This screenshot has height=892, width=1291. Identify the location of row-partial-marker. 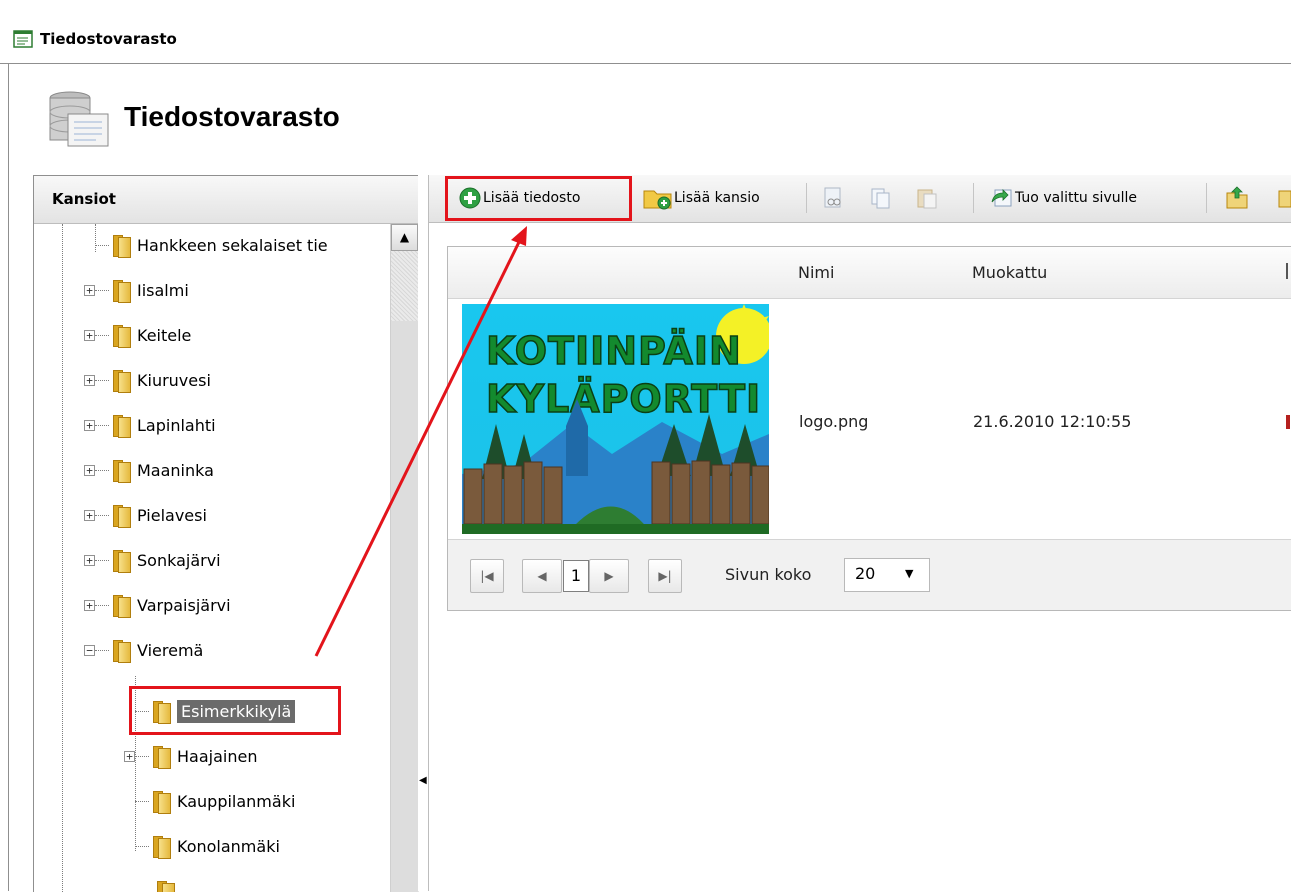
(1288, 422).